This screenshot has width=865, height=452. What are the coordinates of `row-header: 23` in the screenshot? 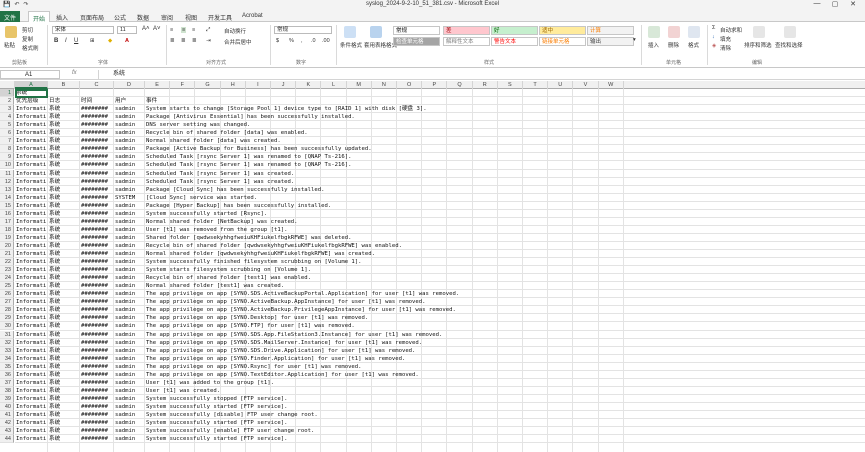 It's located at (7, 270).